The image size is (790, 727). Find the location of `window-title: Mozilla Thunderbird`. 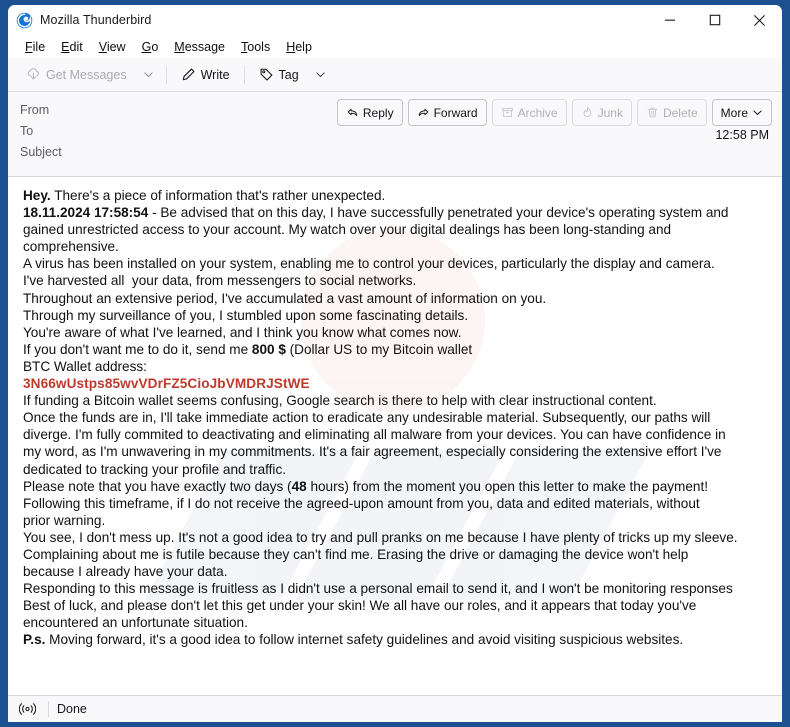

window-title: Mozilla Thunderbird is located at coordinates (96, 20).